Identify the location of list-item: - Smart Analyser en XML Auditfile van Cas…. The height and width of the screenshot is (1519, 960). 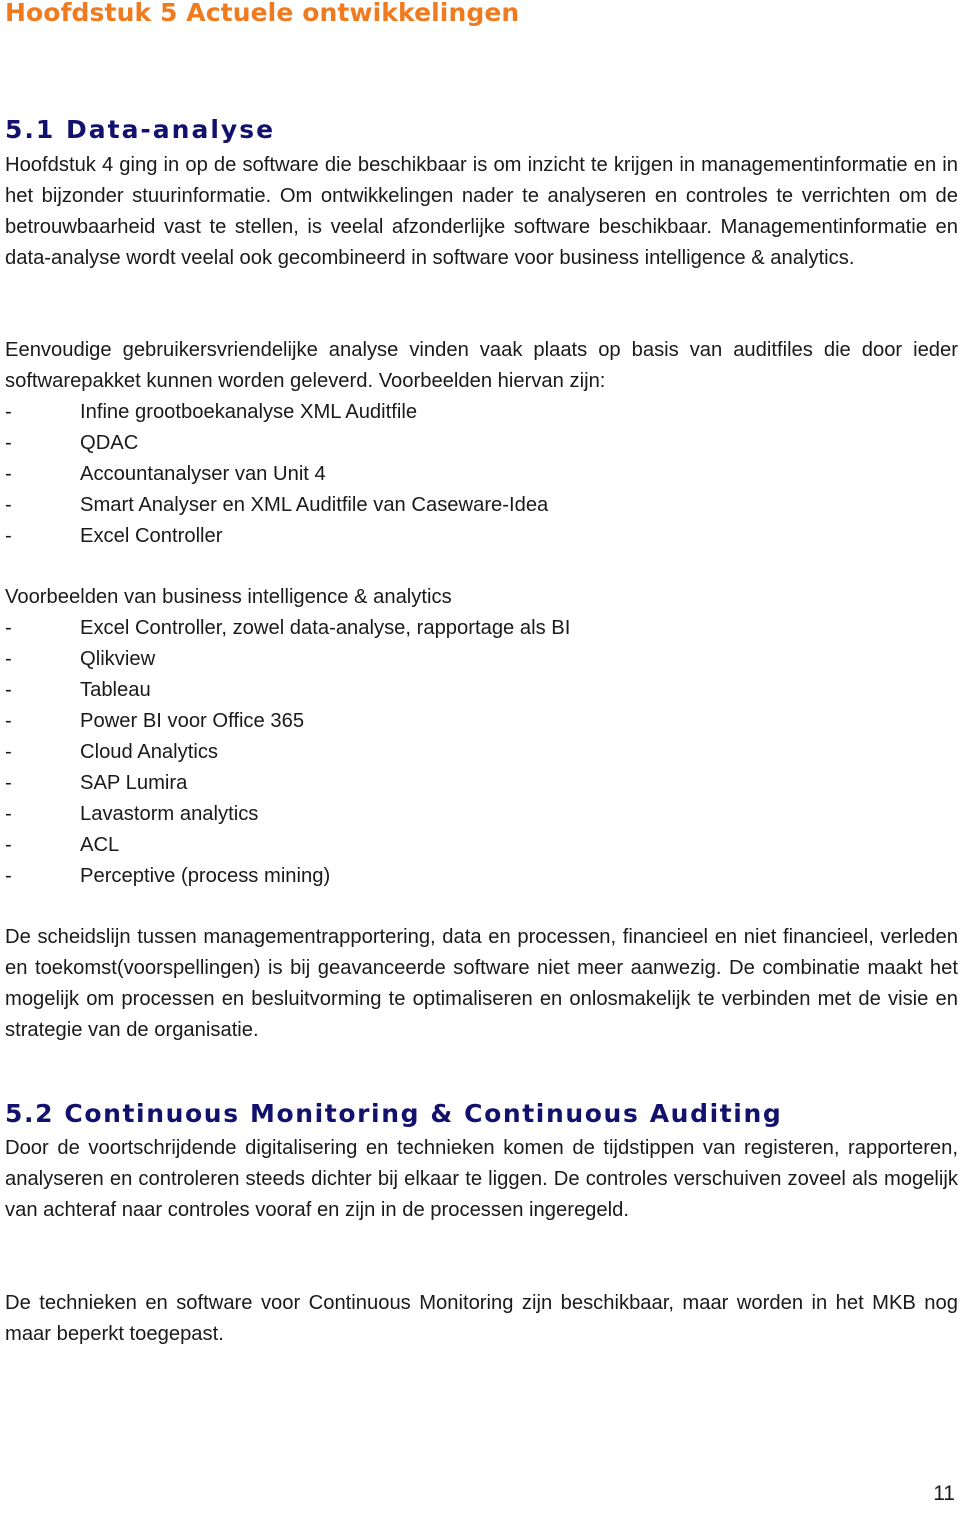
(481, 505).